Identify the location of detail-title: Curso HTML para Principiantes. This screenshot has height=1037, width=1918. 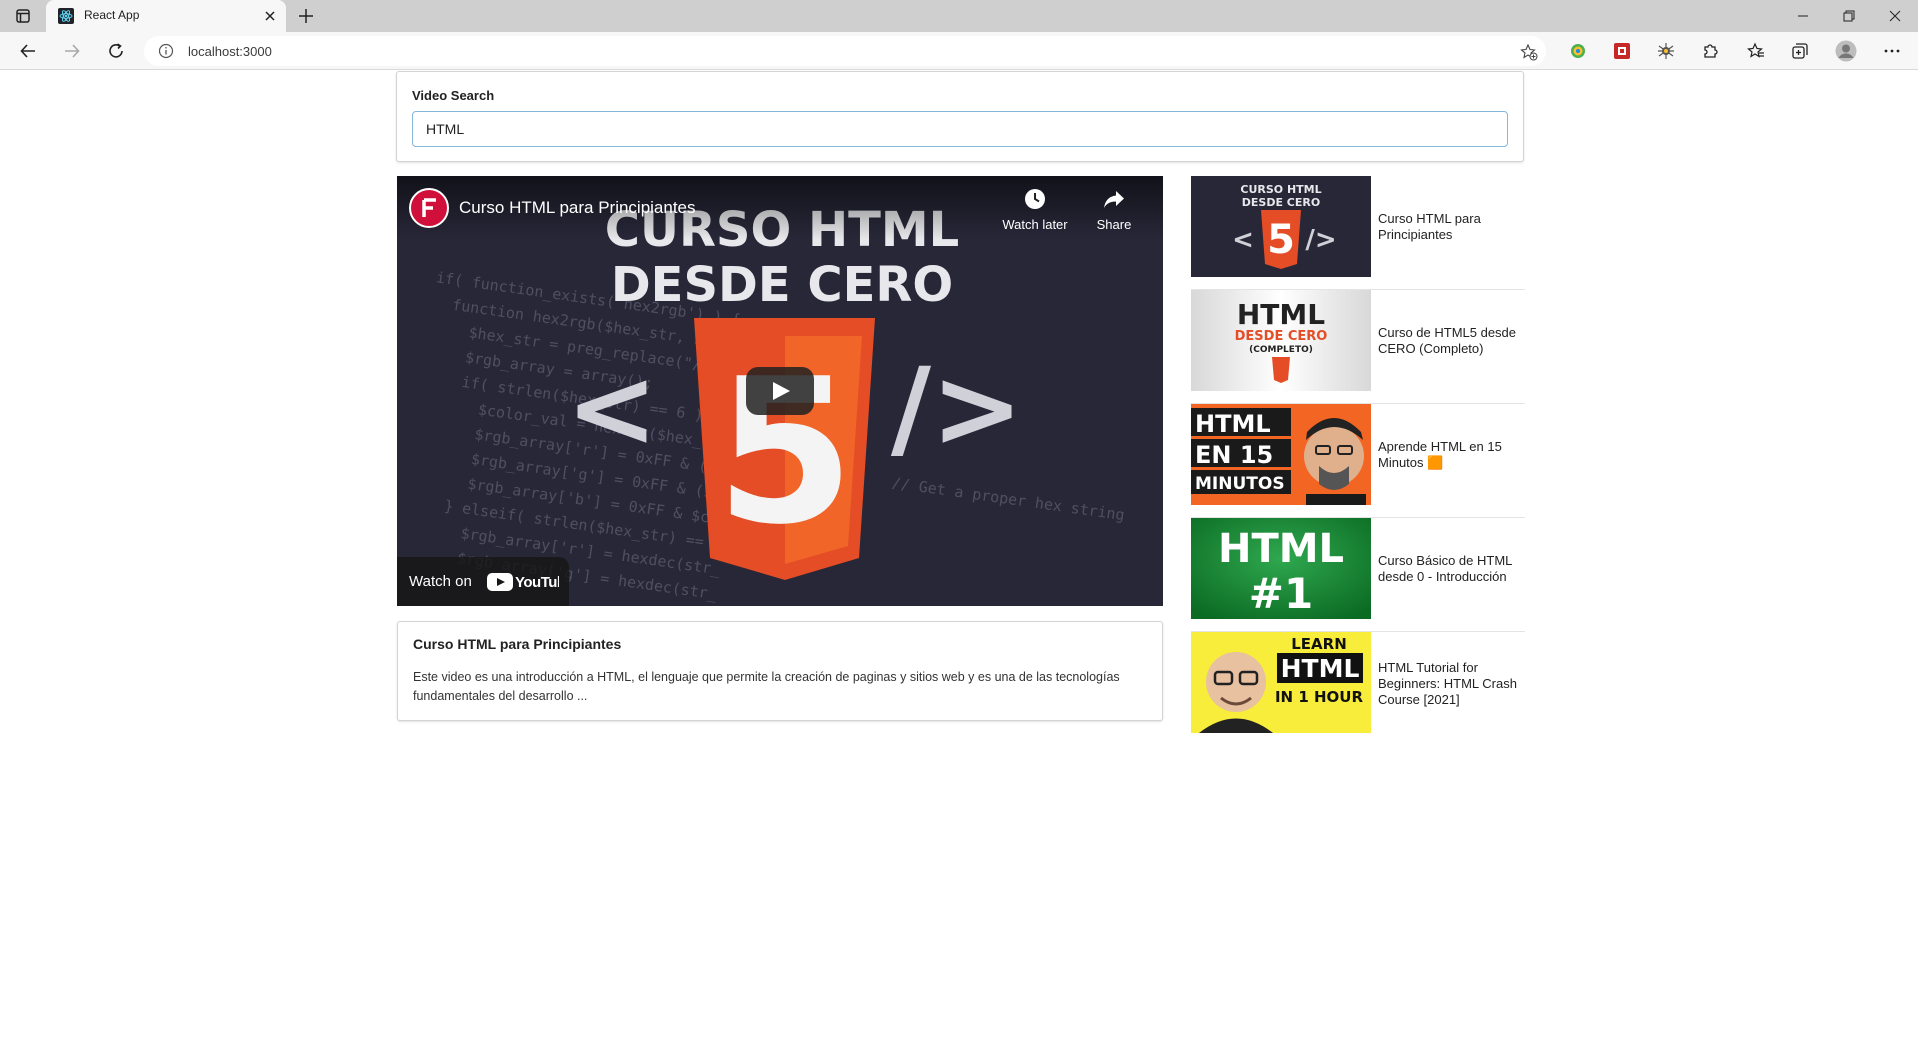
(517, 644).